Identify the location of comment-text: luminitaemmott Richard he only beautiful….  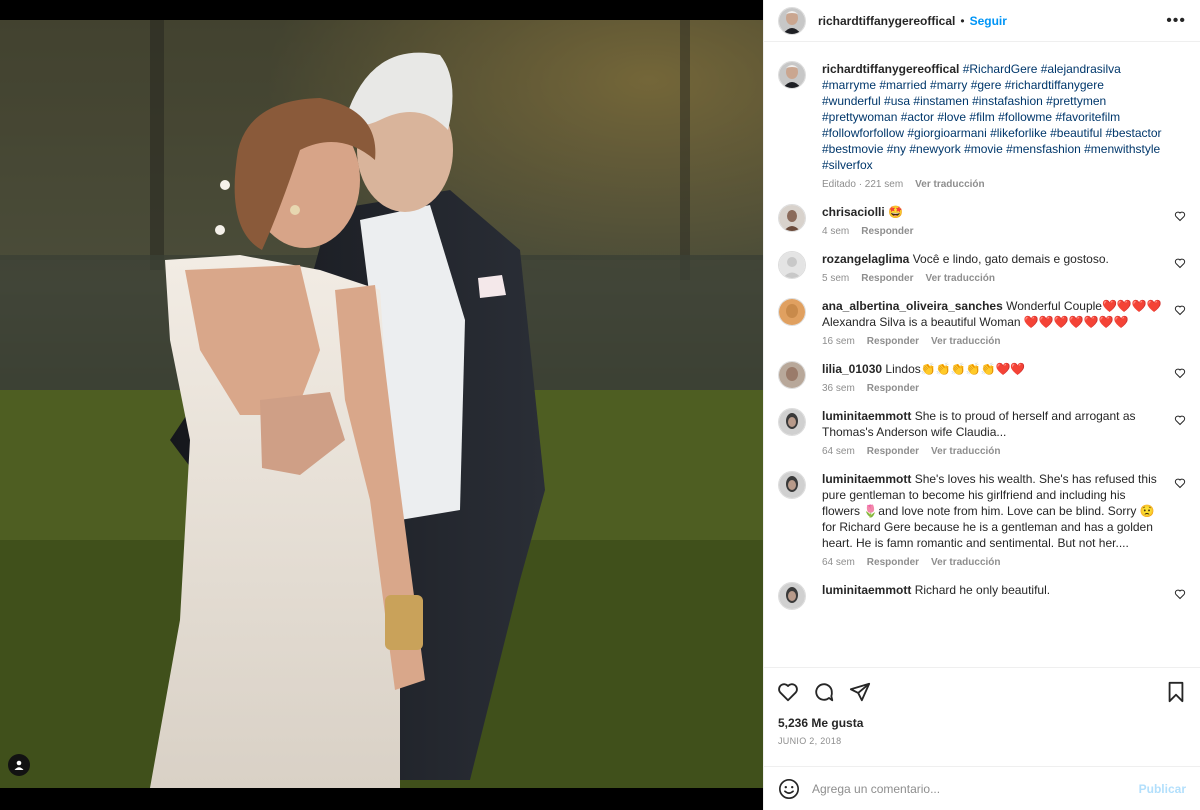
(992, 590).